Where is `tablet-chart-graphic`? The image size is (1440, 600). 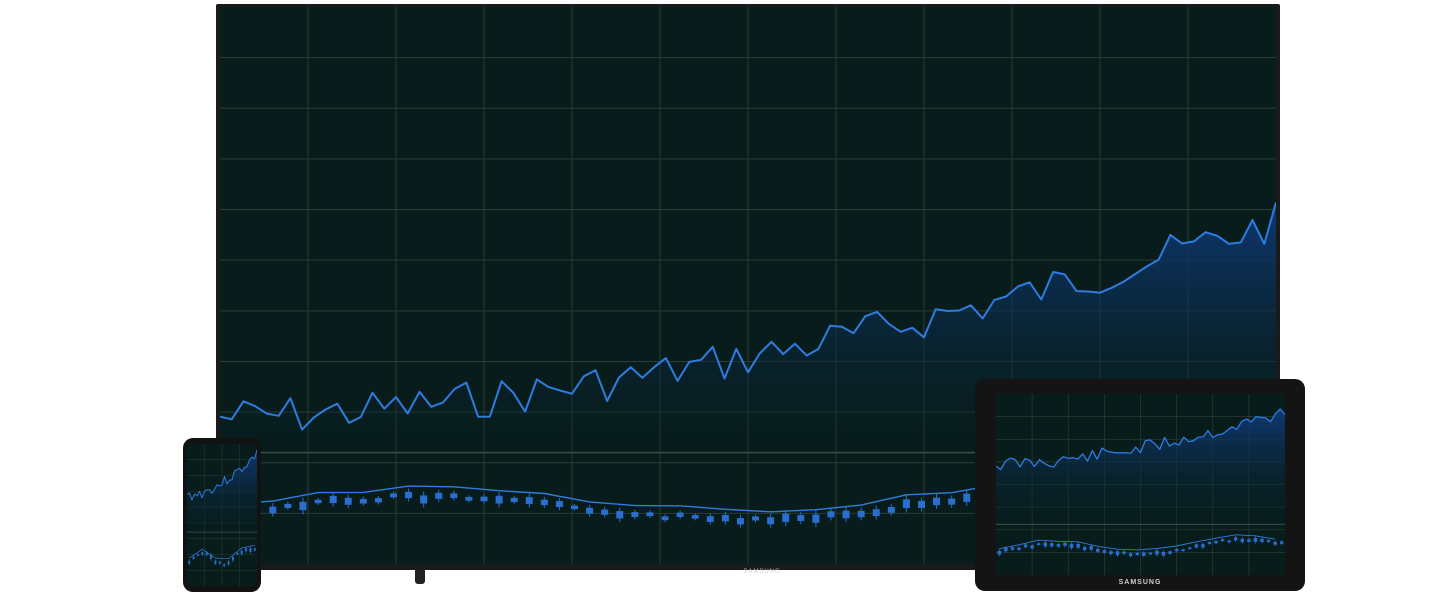 tablet-chart-graphic is located at coordinates (1140, 484).